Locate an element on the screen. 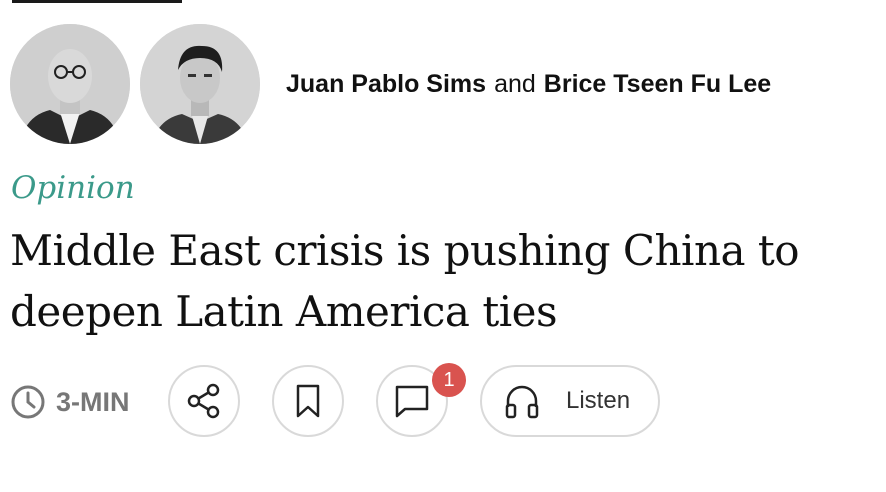 This screenshot has height=492, width=886. comment-icon is located at coordinates (412, 401).